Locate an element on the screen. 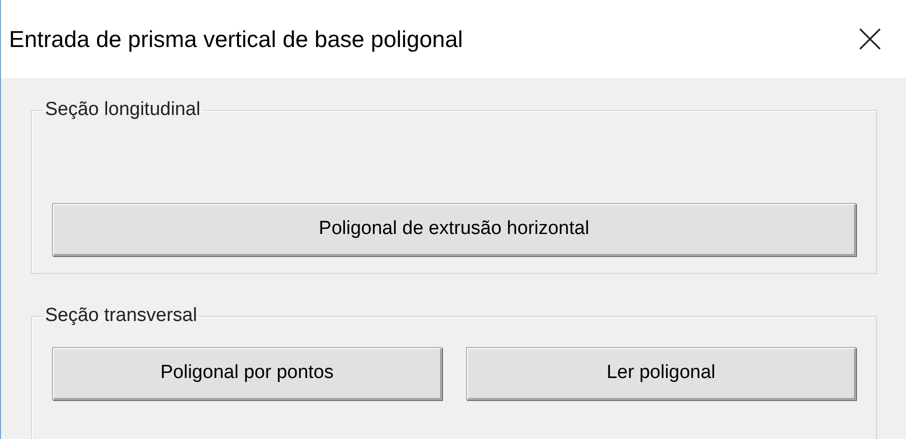 The width and height of the screenshot is (906, 439). action-button: Poligonal de extrusão horizontal is located at coordinates (454, 229).